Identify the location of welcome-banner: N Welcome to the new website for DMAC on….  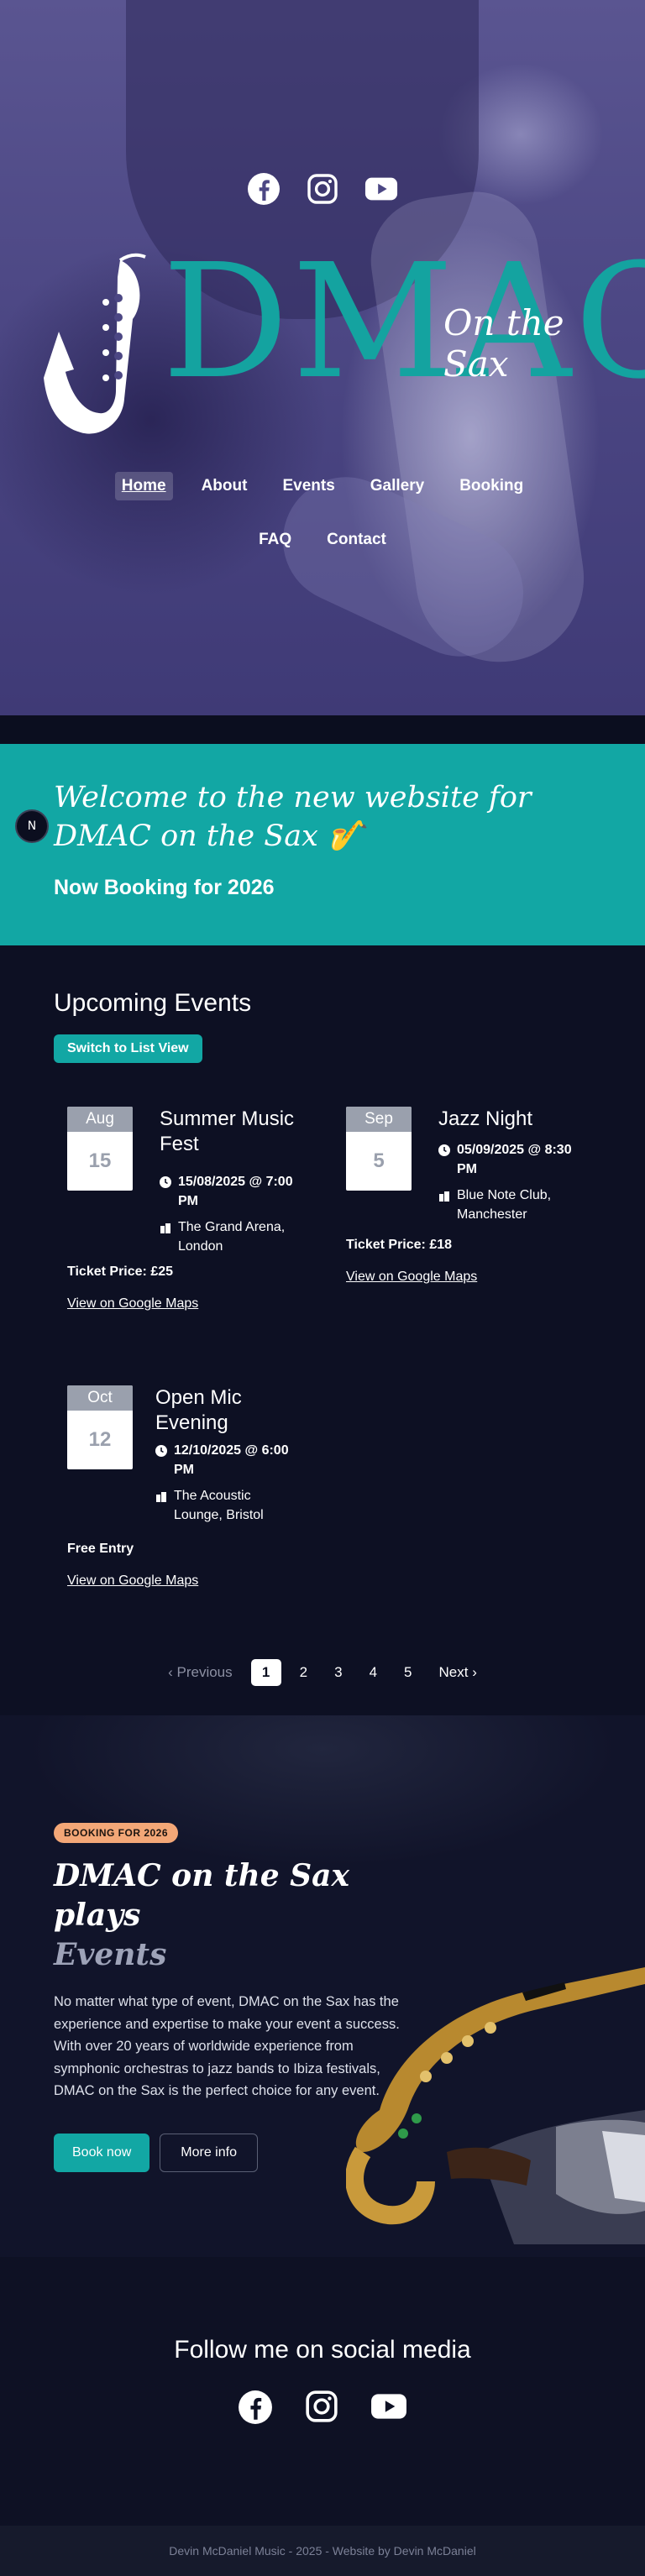
(322, 845).